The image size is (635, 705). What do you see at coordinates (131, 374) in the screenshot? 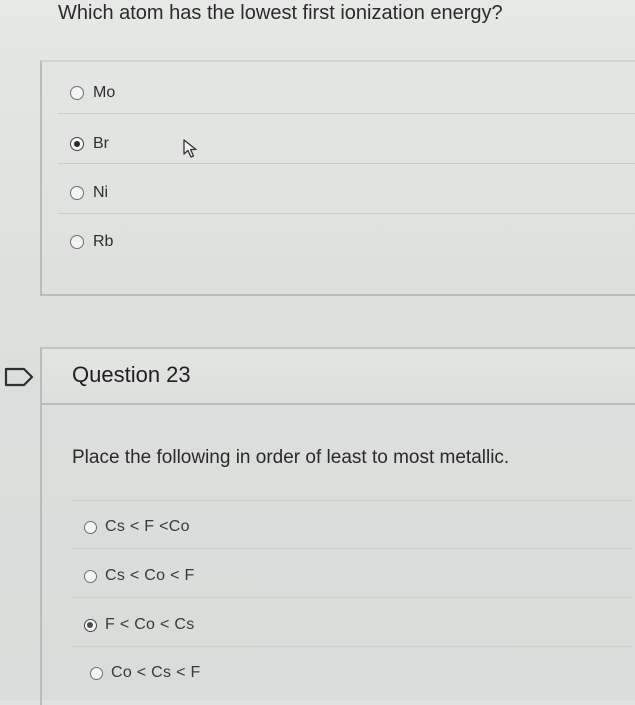
I see `question-23-title: Question 23` at bounding box center [131, 374].